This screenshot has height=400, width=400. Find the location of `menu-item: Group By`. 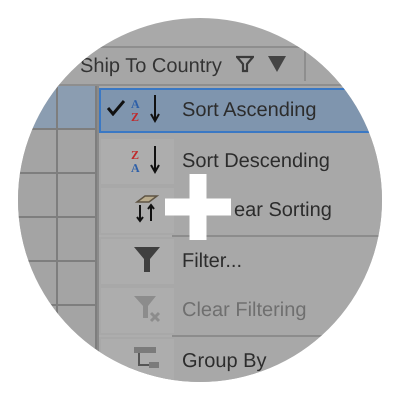

menu-item: Group By is located at coordinates (240, 359).